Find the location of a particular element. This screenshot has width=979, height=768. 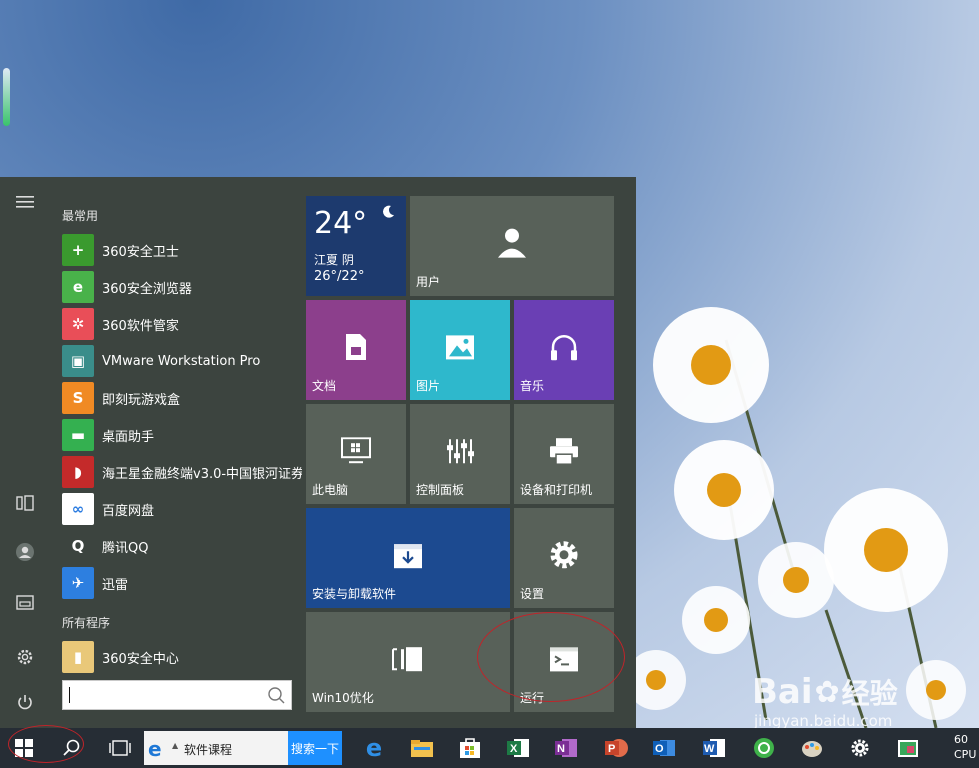

file-explorer-taskbar-icon is located at coordinates (422, 748).